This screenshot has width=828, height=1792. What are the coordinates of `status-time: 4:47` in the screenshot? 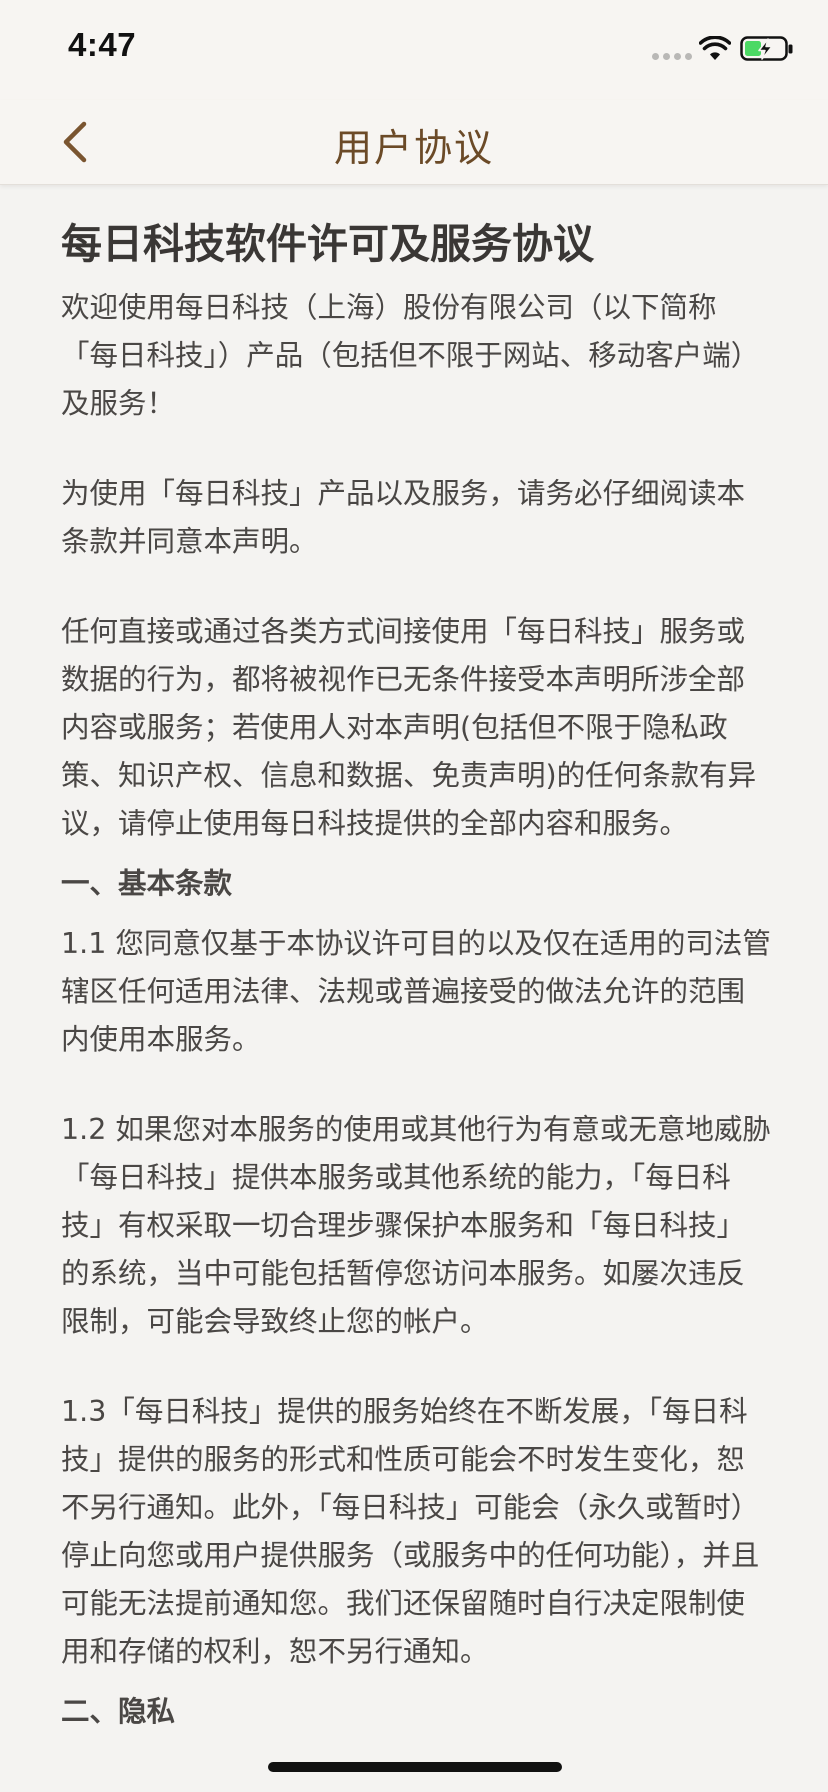 It's located at (102, 44).